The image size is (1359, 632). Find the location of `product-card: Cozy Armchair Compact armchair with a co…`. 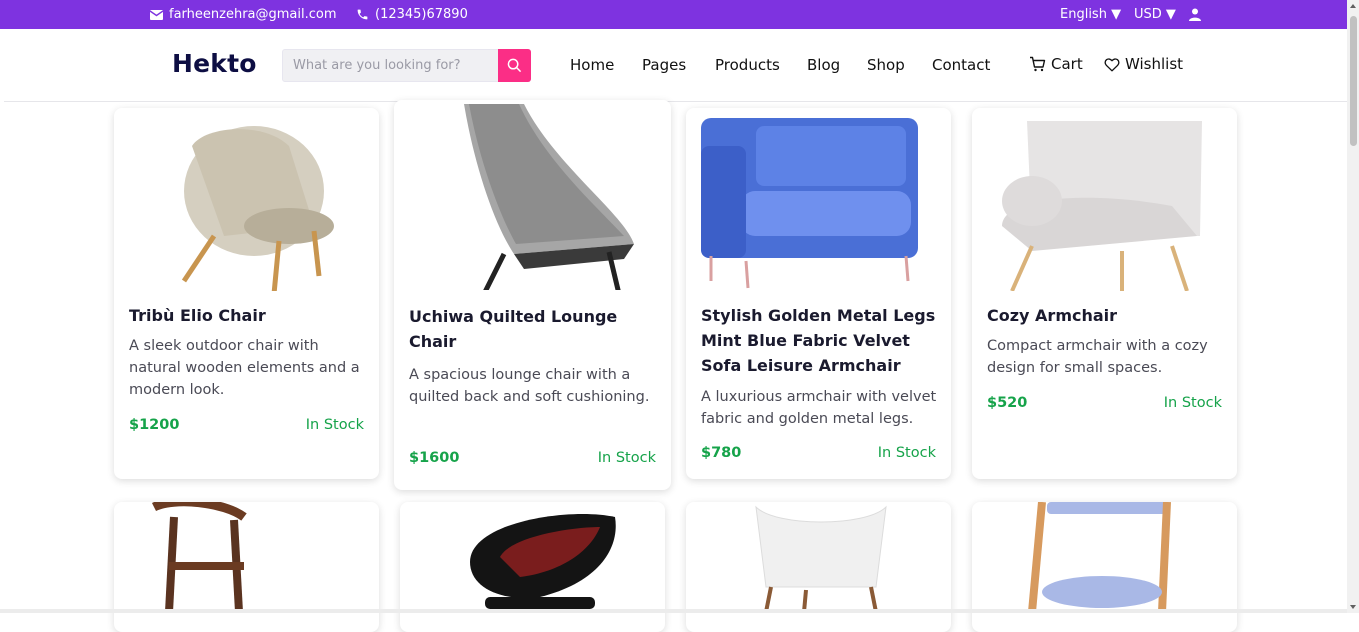

product-card: Cozy Armchair Compact armchair with a co… is located at coordinates (1104, 293).